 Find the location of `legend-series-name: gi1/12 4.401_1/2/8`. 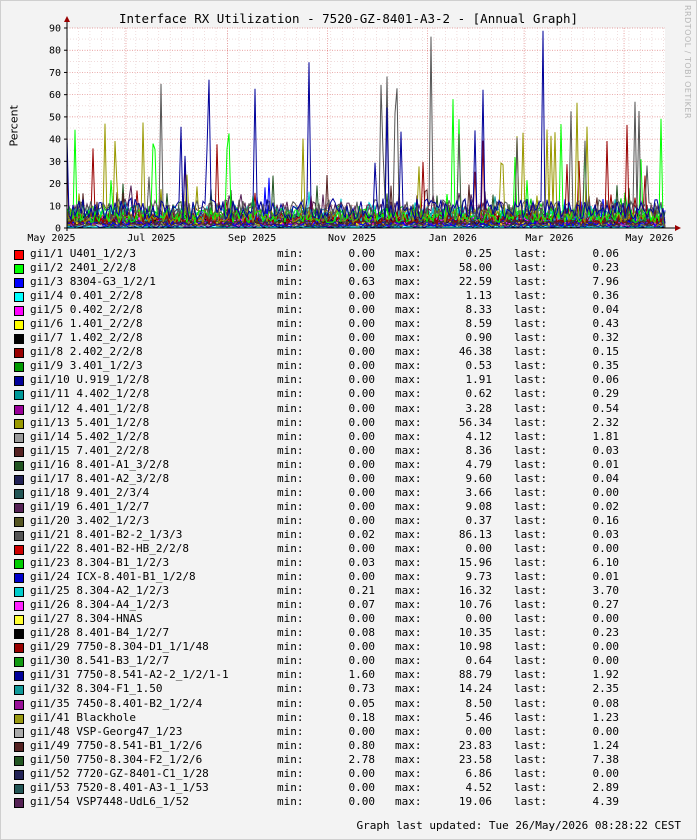

legend-series-name: gi1/12 4.401_1/2/8 is located at coordinates (90, 408).